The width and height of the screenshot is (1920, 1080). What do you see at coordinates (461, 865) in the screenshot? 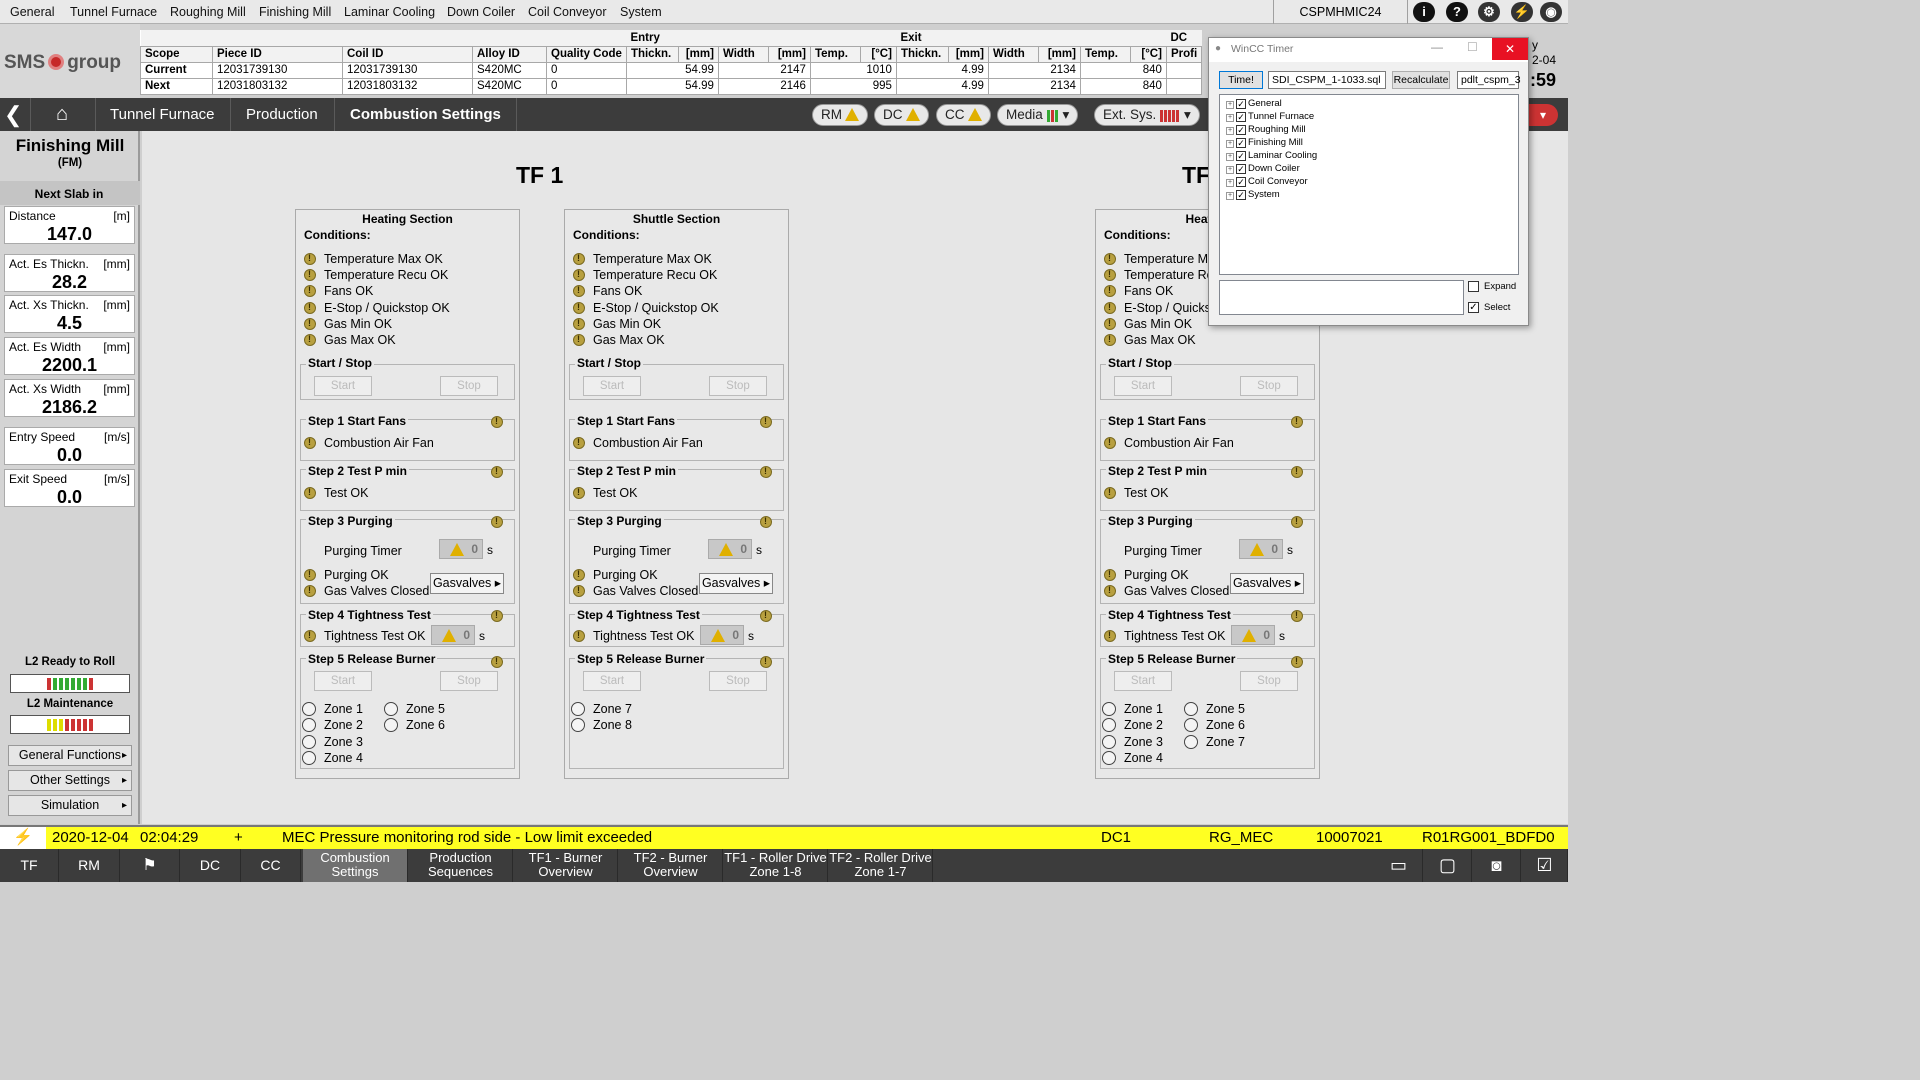
I see `tab-production-sequences: Production Sequences` at bounding box center [461, 865].